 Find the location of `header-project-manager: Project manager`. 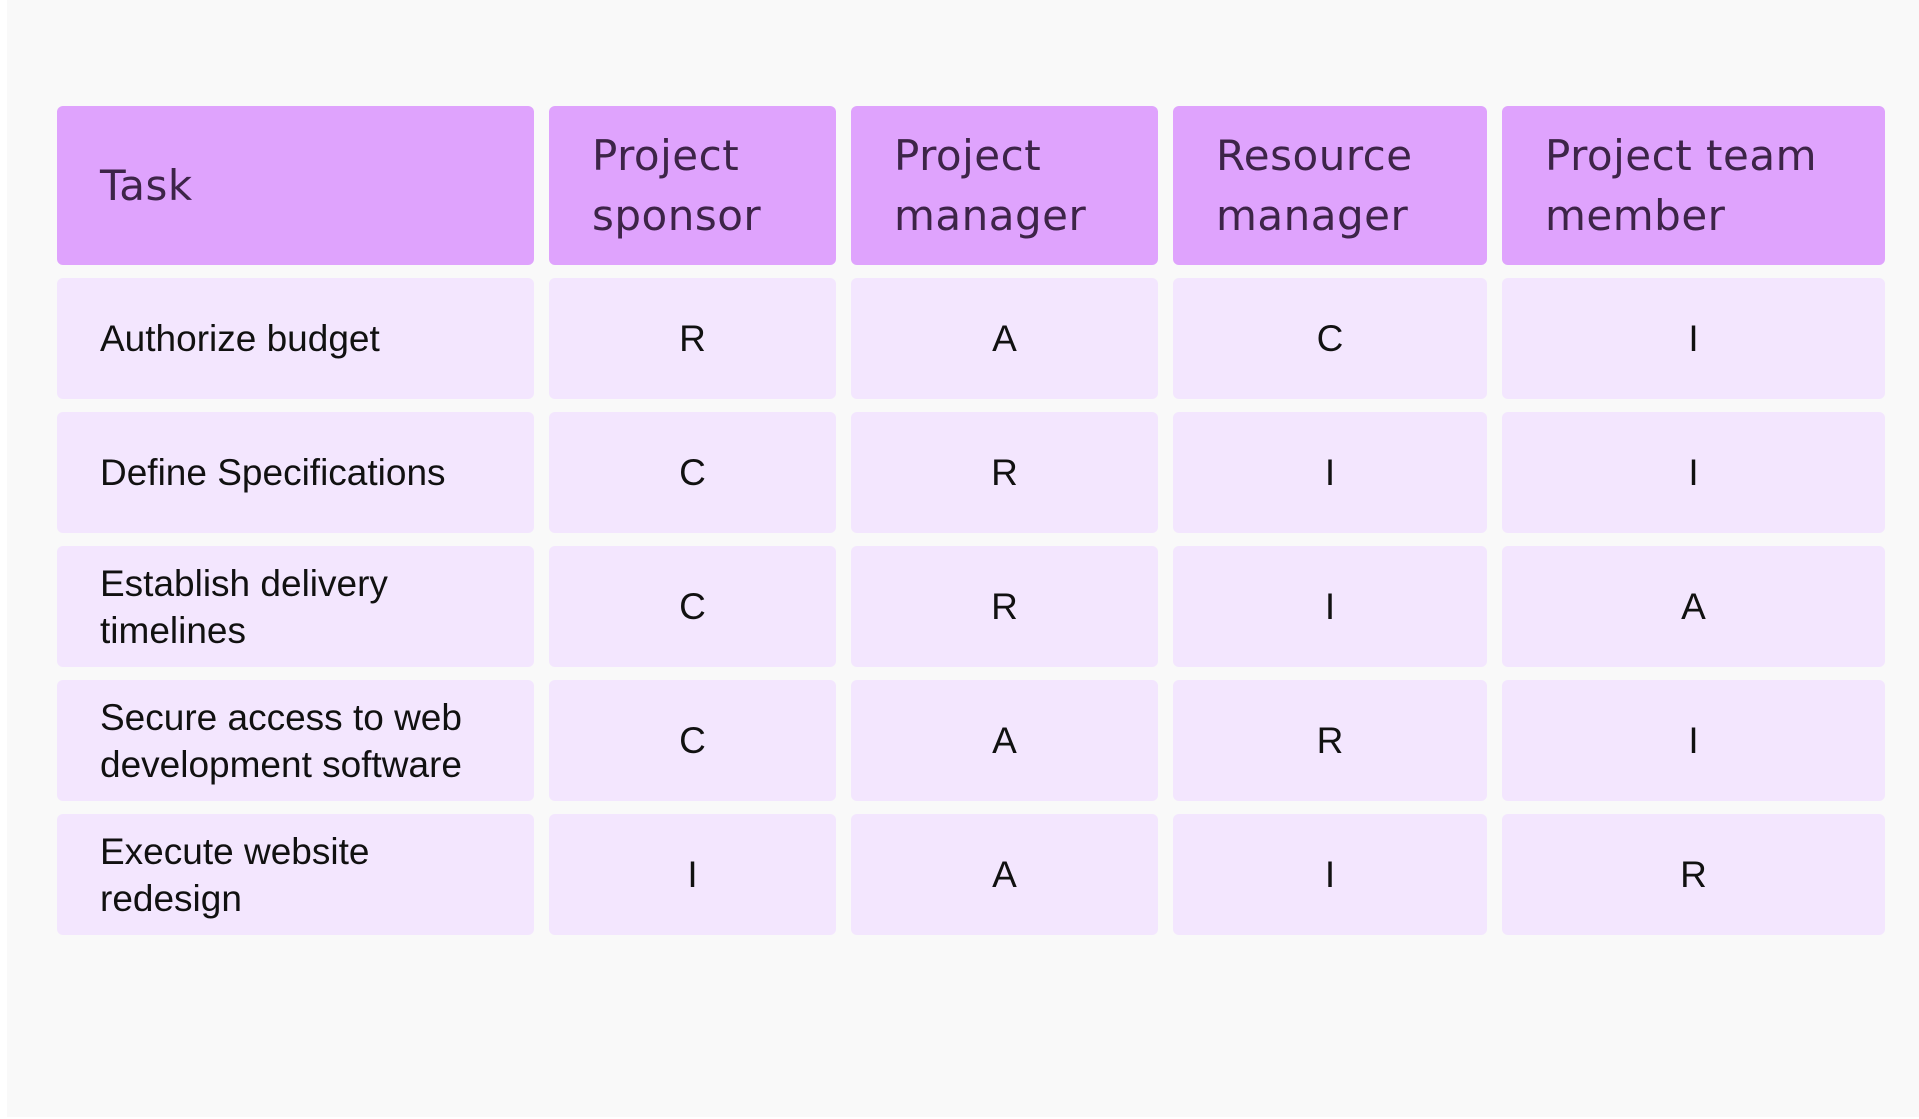

header-project-manager: Project manager is located at coordinates (1004, 185).